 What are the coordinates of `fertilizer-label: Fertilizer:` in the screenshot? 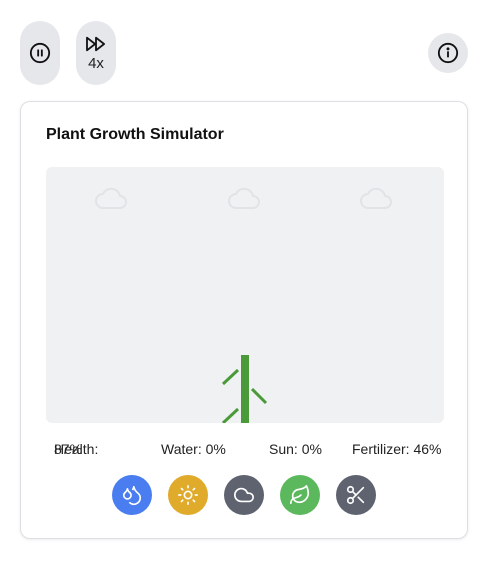 It's located at (381, 449).